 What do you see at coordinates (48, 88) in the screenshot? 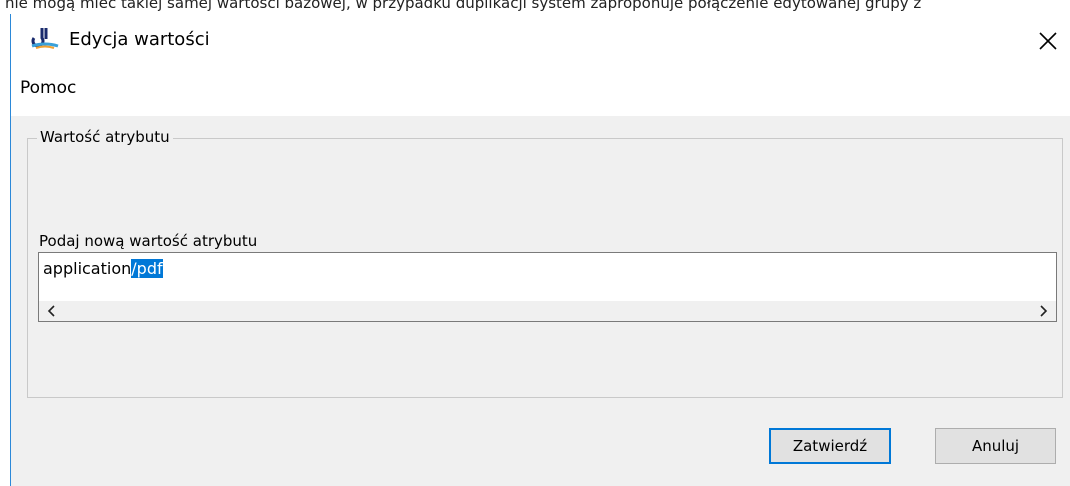
I see `menu-item-help: Pomoc` at bounding box center [48, 88].